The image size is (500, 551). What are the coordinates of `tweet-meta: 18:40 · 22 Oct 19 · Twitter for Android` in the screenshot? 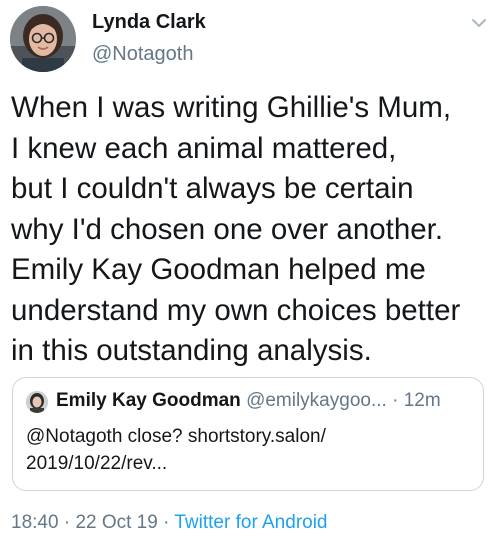 It's located at (169, 523).